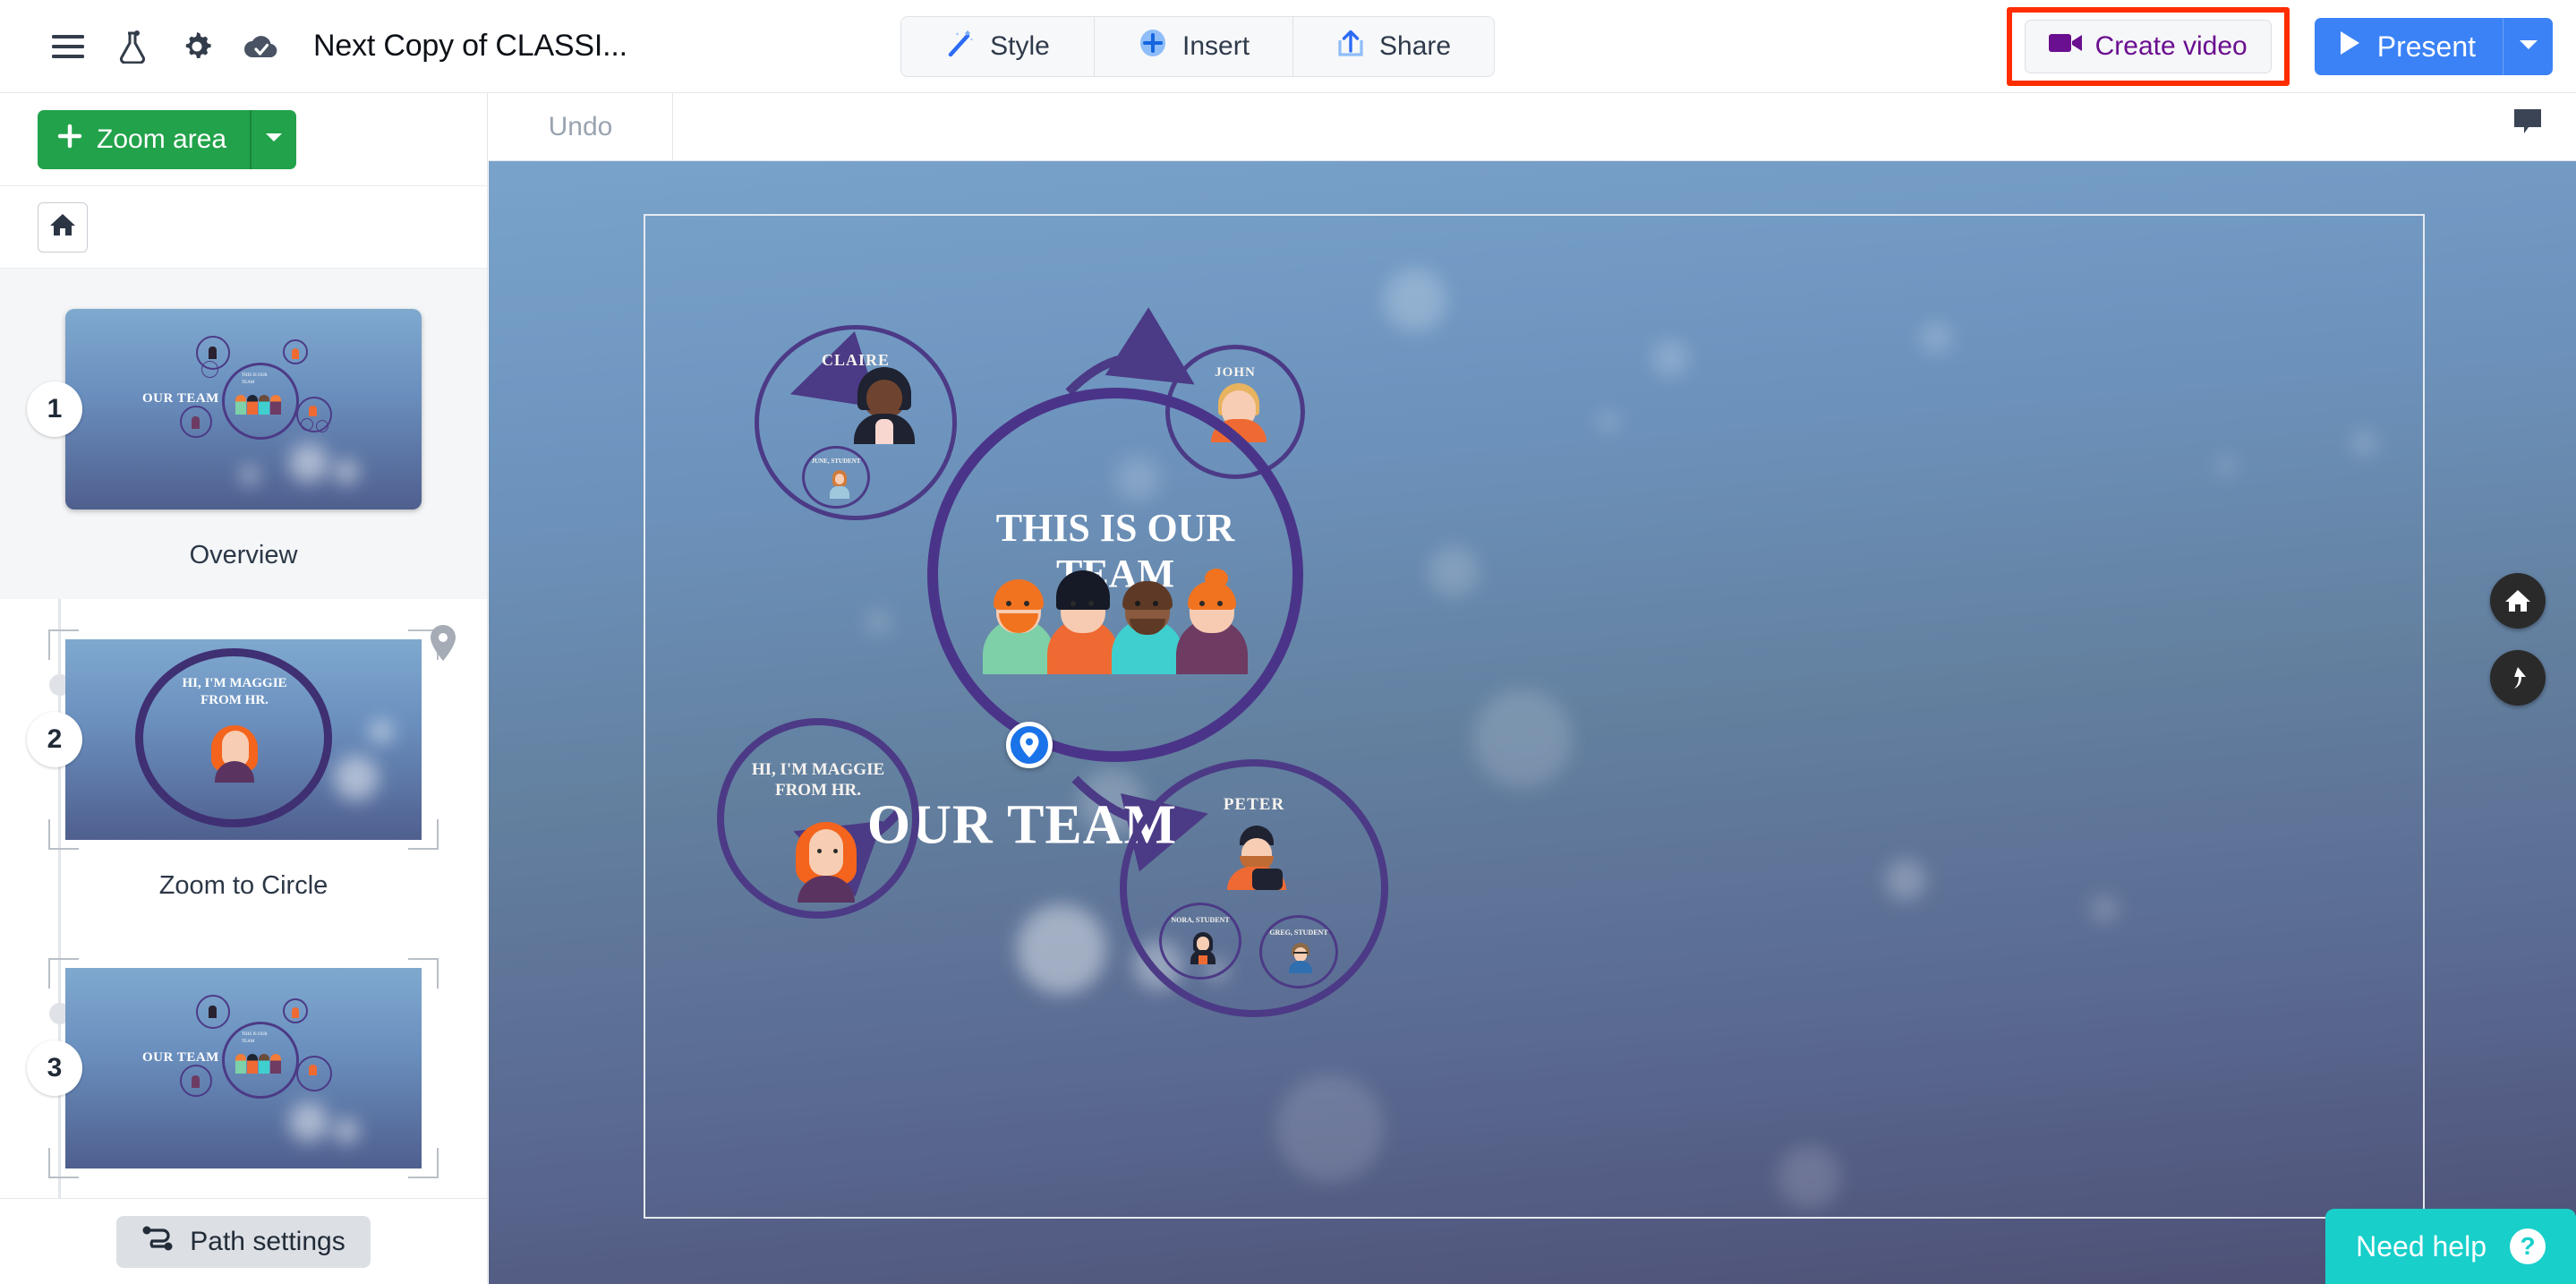  I want to click on node-claire: CLAIRE JUNE, STUDENT, so click(856, 422).